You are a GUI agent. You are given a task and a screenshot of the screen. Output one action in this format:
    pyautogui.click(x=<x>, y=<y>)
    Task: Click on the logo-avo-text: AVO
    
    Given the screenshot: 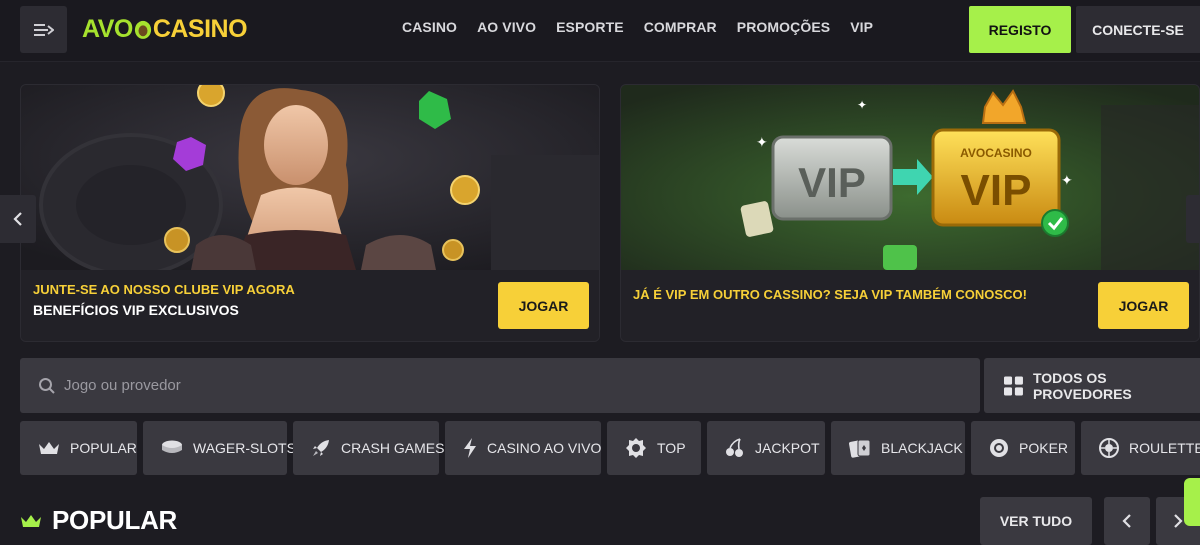 What is the action you would take?
    pyautogui.click(x=107, y=28)
    